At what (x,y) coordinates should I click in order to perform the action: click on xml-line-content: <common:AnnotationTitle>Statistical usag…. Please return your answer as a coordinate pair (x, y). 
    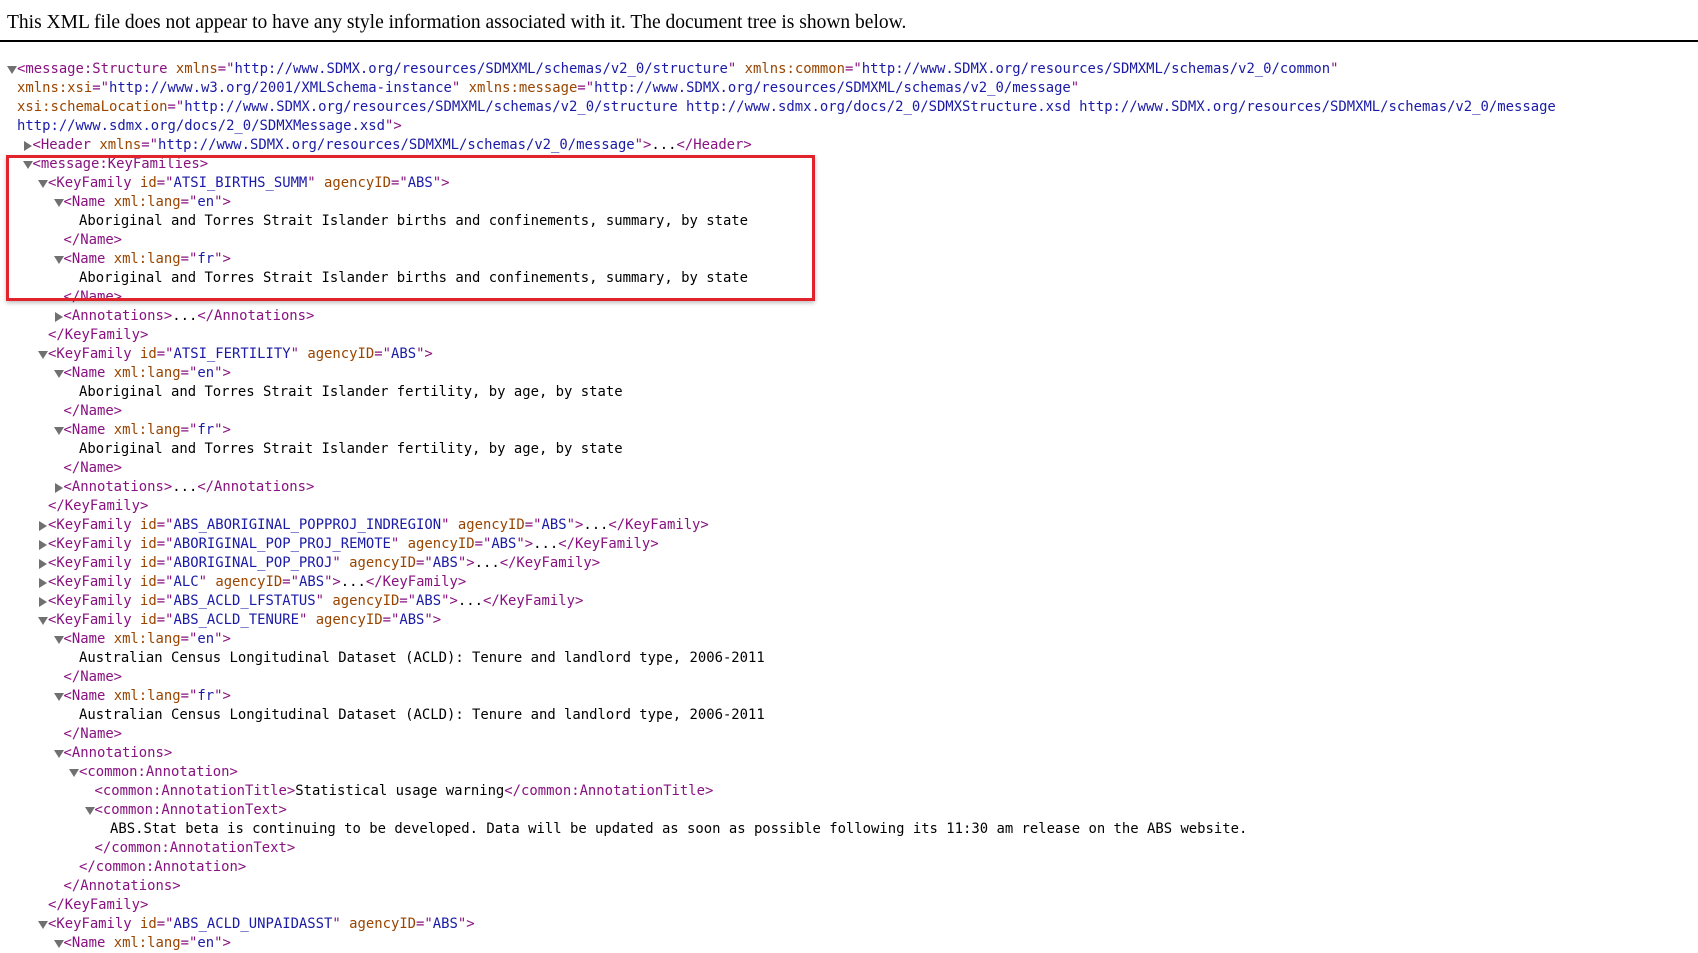
    Looking at the image, I should click on (404, 791).